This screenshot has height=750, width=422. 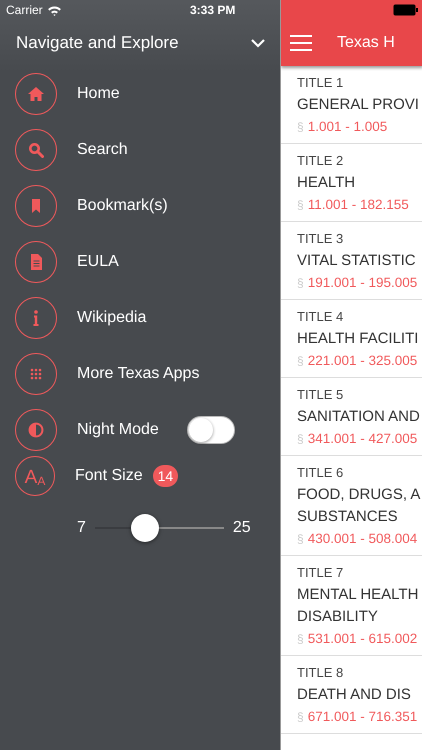 I want to click on title-number: TITLE 2, so click(x=320, y=161).